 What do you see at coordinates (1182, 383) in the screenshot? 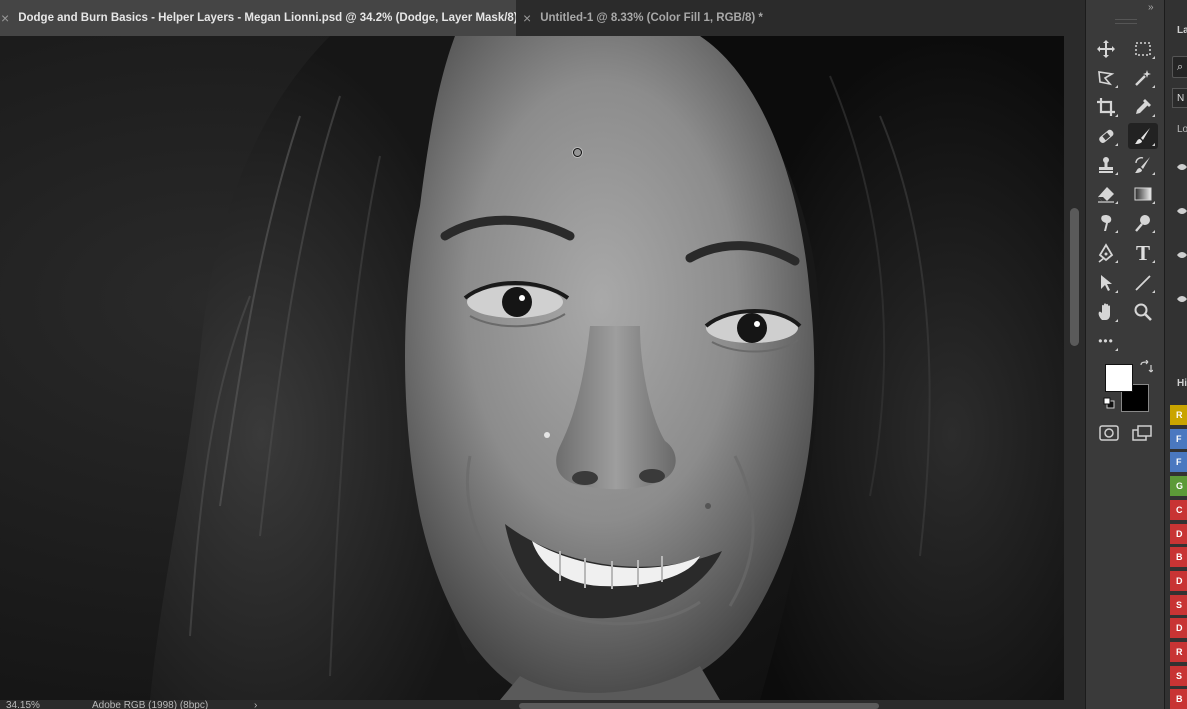
I see `history-panel-tab: Hi` at bounding box center [1182, 383].